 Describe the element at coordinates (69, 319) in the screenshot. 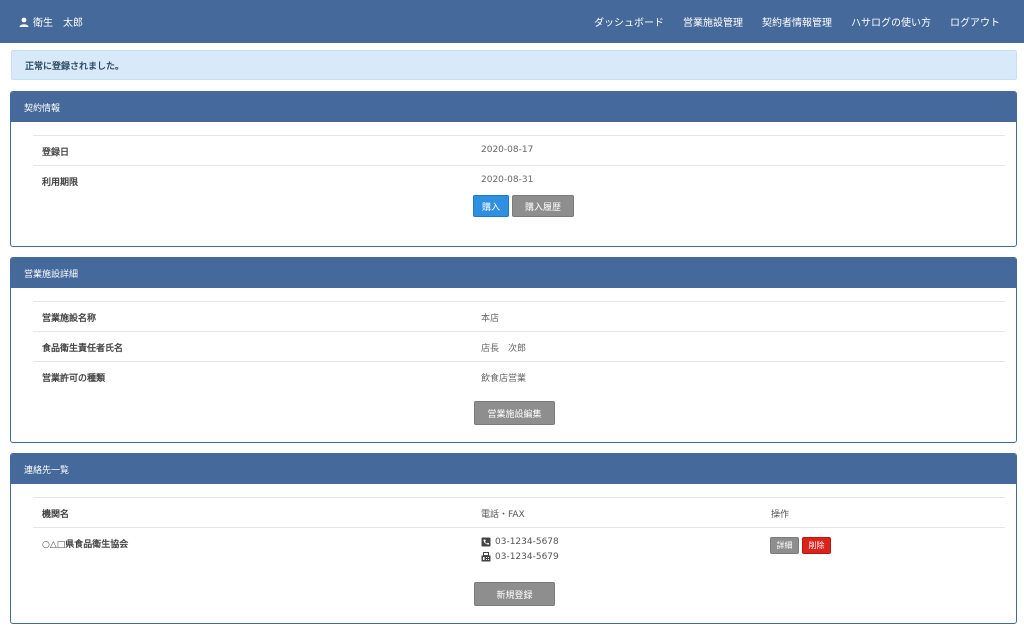

I see `facility-name-label: 営業施設名称` at that location.